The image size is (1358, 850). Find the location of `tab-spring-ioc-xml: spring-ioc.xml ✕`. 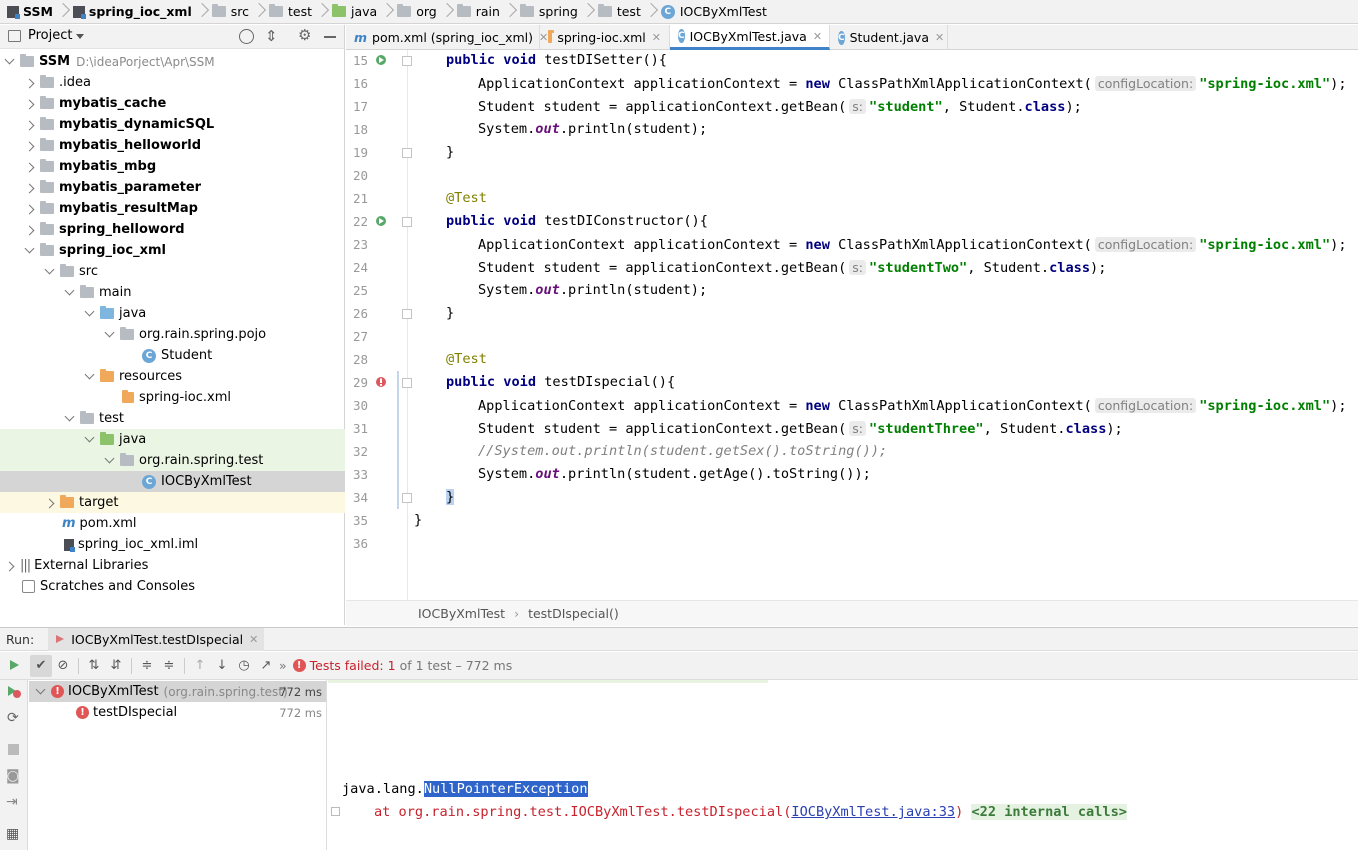

tab-spring-ioc-xml: spring-ioc.xml ✕ is located at coordinates (605, 37).